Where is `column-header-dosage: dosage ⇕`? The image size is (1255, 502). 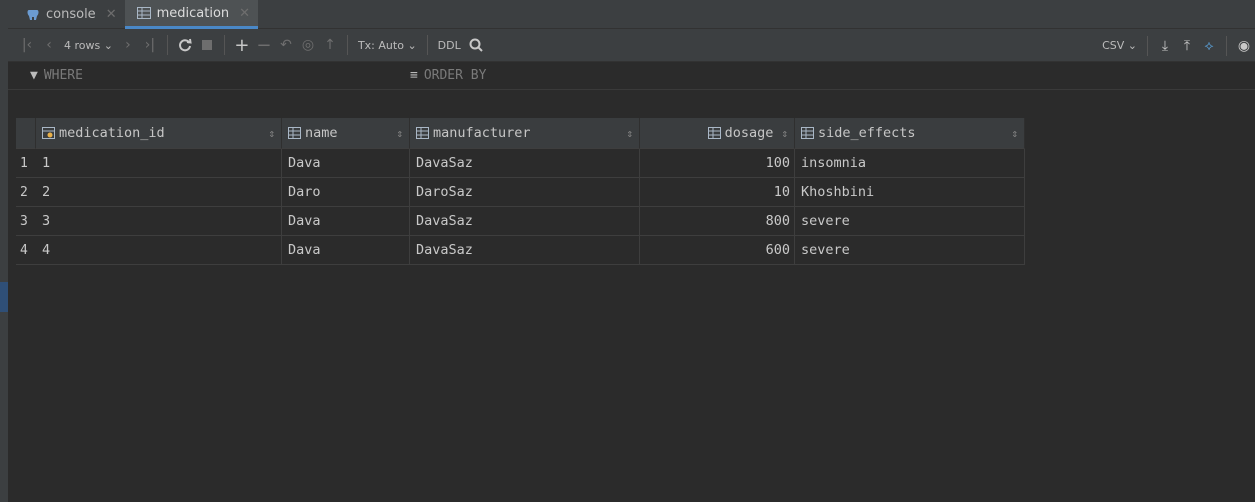 column-header-dosage: dosage ⇕ is located at coordinates (717, 133).